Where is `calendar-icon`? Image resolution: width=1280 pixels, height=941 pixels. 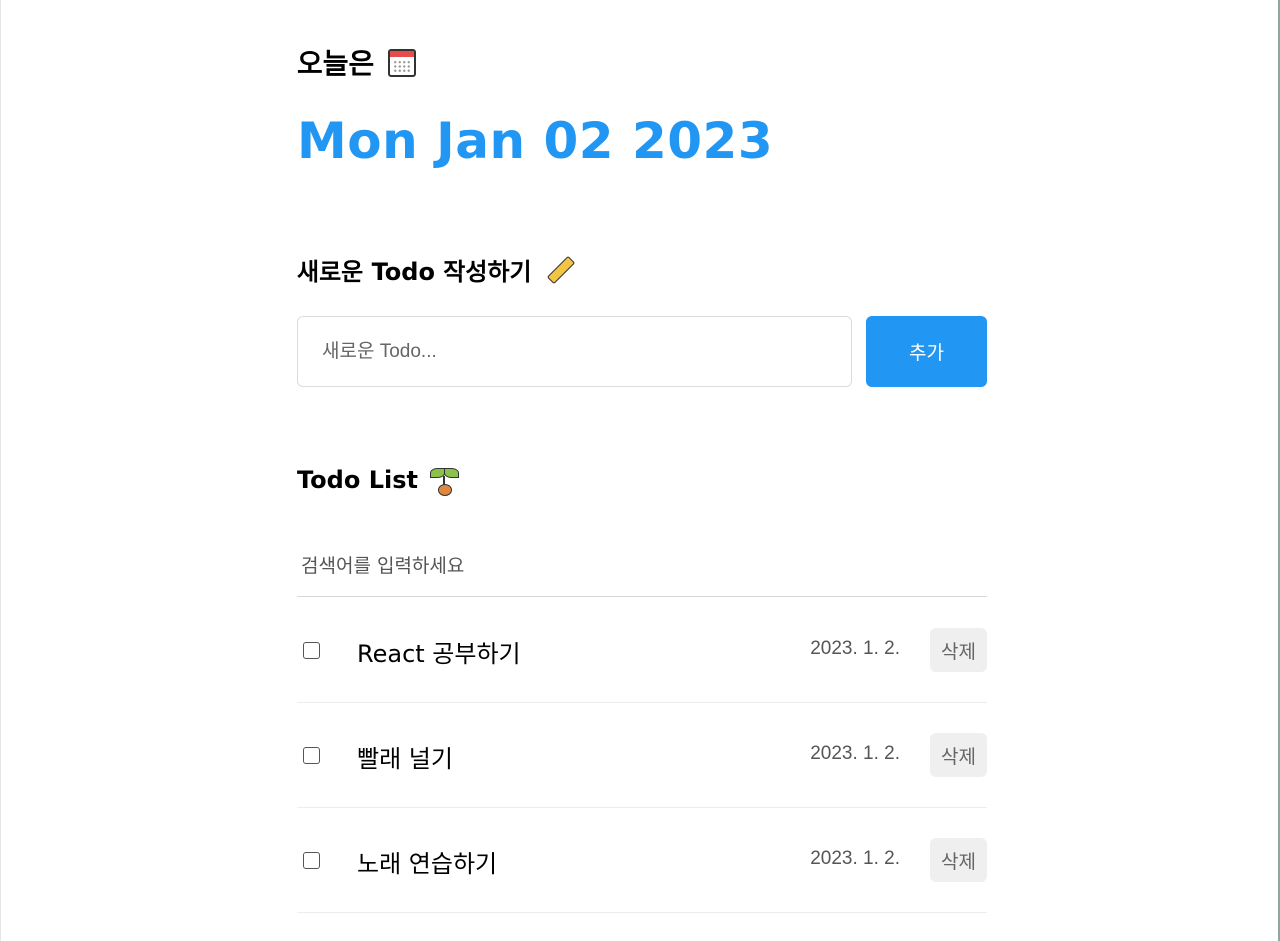 calendar-icon is located at coordinates (402, 62).